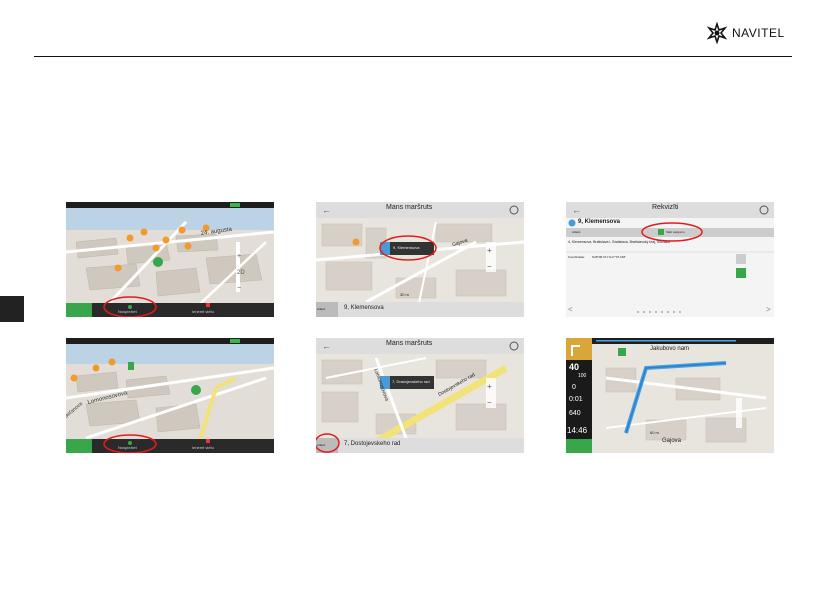 Image resolution: width=840 pixels, height=595 pixels. I want to click on header-divider, so click(413, 56).